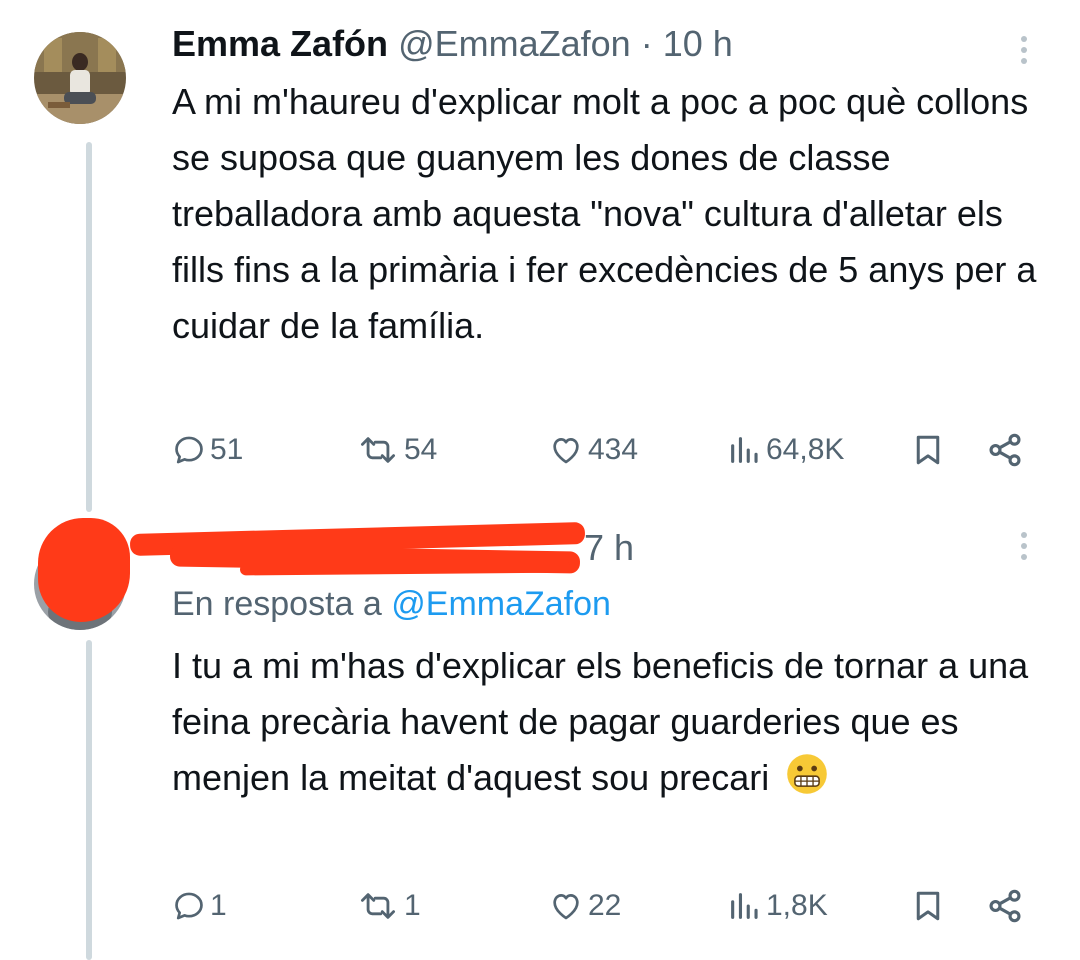 The image size is (1080, 960). Describe the element at coordinates (412, 905) in the screenshot. I see `retweet-count: 1` at that location.